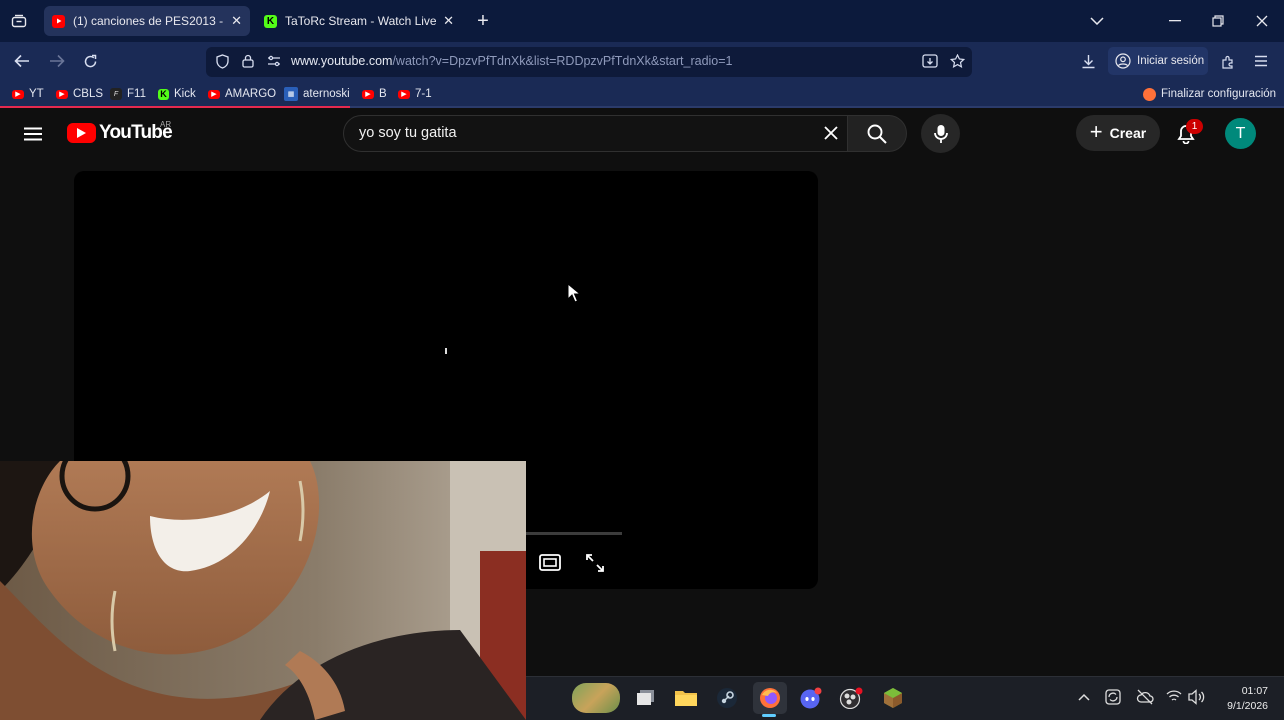 The height and width of the screenshot is (720, 1284). Describe the element at coordinates (185, 94) in the screenshot. I see `bookmark-label: Kick` at that location.